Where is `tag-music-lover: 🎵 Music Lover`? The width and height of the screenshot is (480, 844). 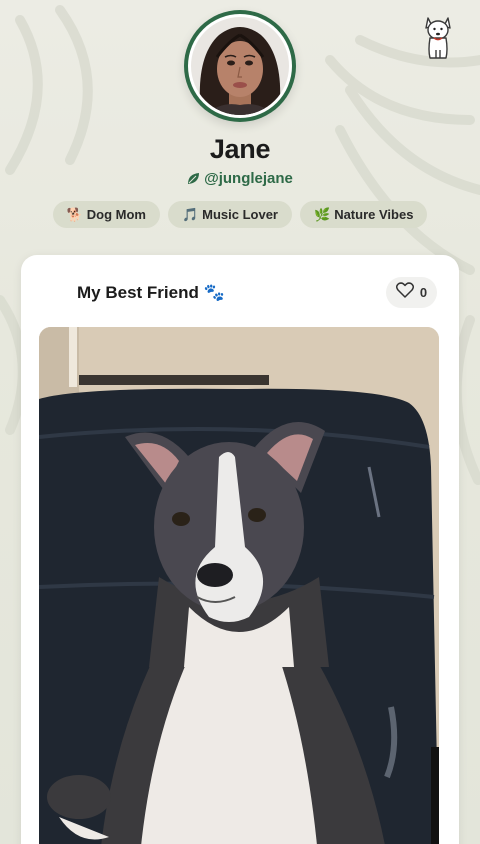 tag-music-lover: 🎵 Music Lover is located at coordinates (229, 214).